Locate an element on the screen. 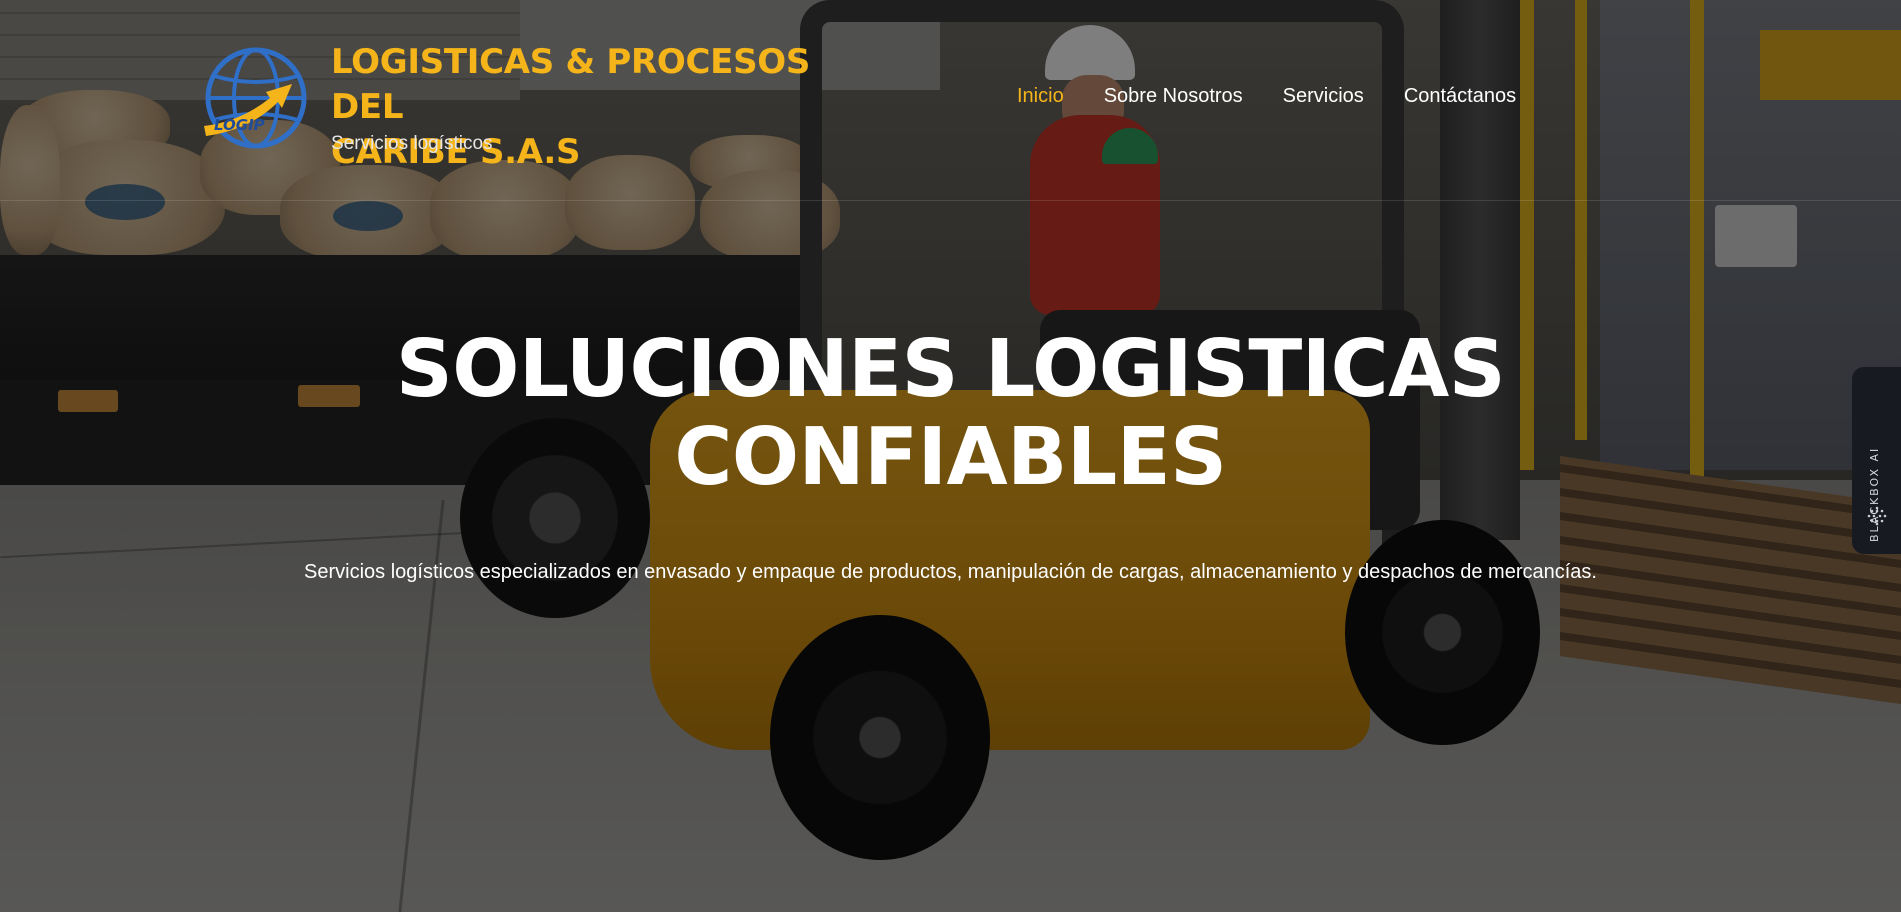  site-title-line1: LOGISTICAS & PROCESOS DEL is located at coordinates (571, 84).